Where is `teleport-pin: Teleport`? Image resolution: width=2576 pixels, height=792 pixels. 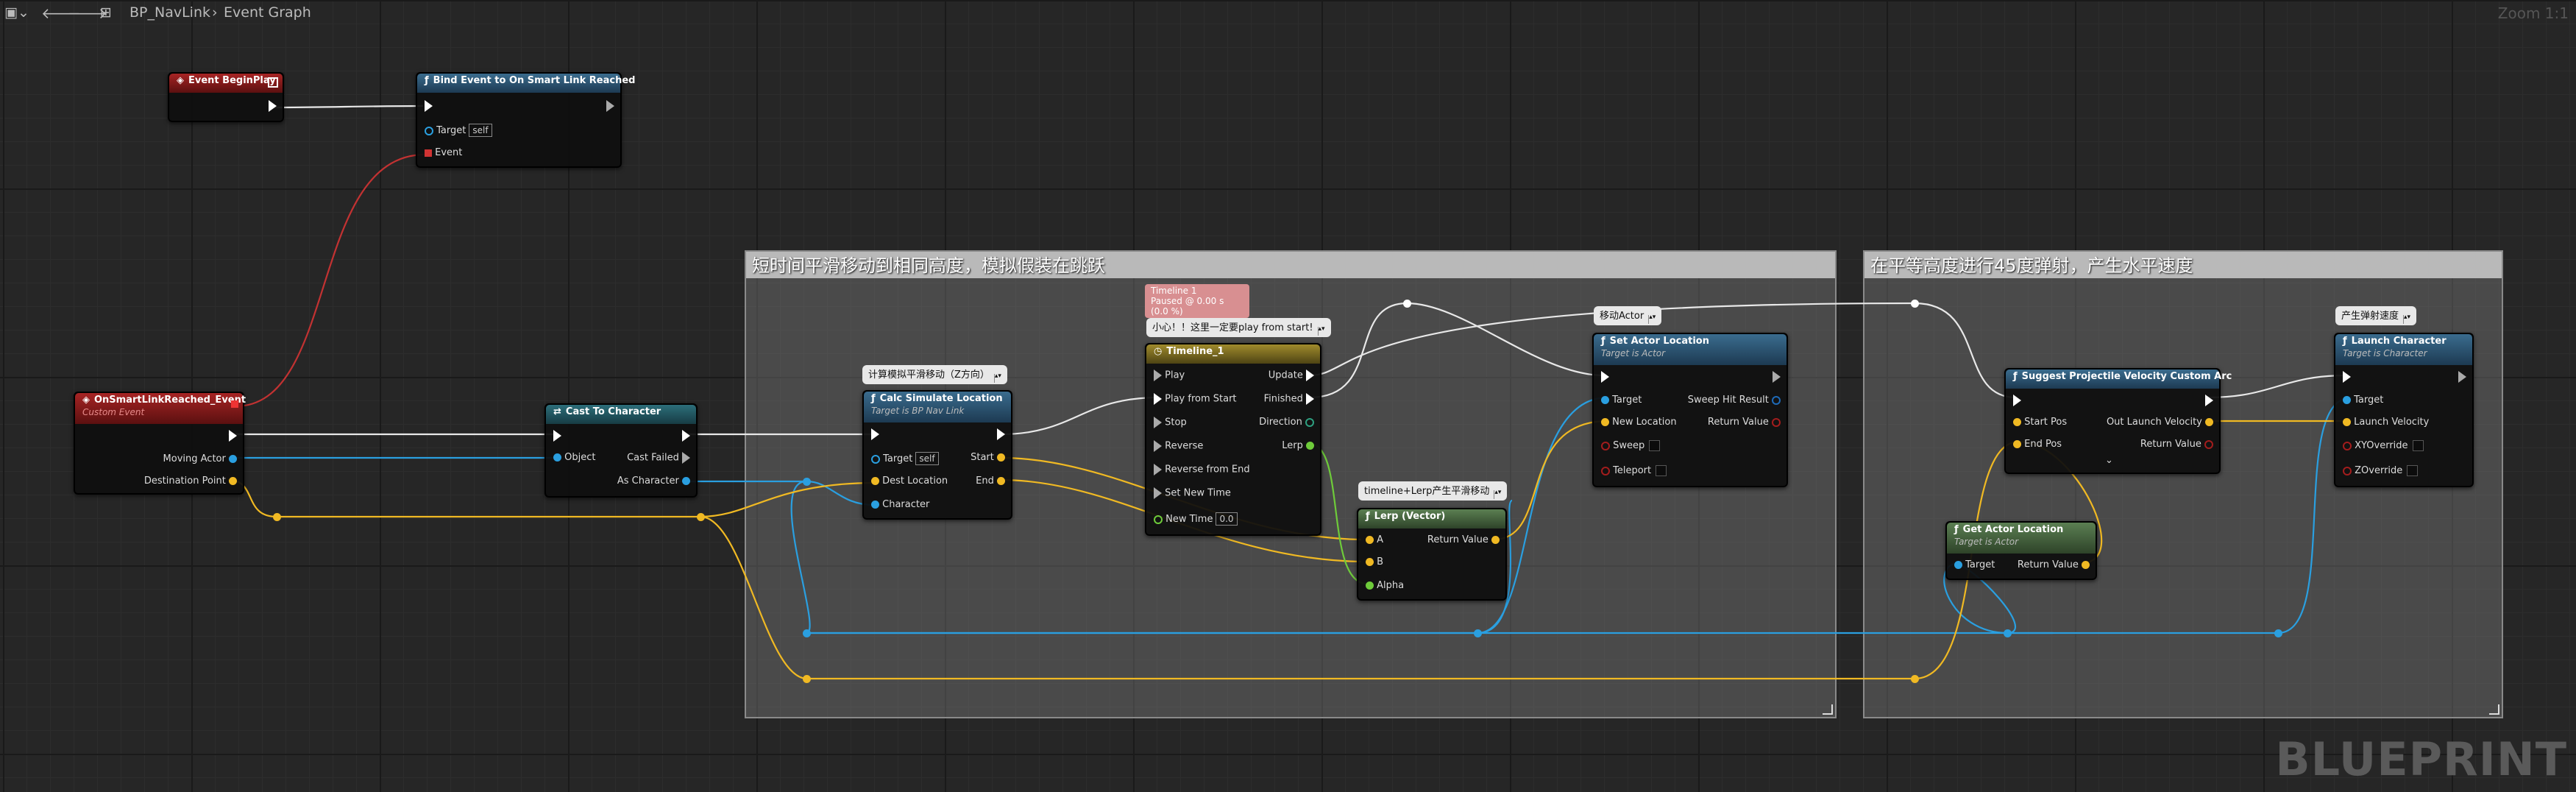 teleport-pin: Teleport is located at coordinates (1634, 471).